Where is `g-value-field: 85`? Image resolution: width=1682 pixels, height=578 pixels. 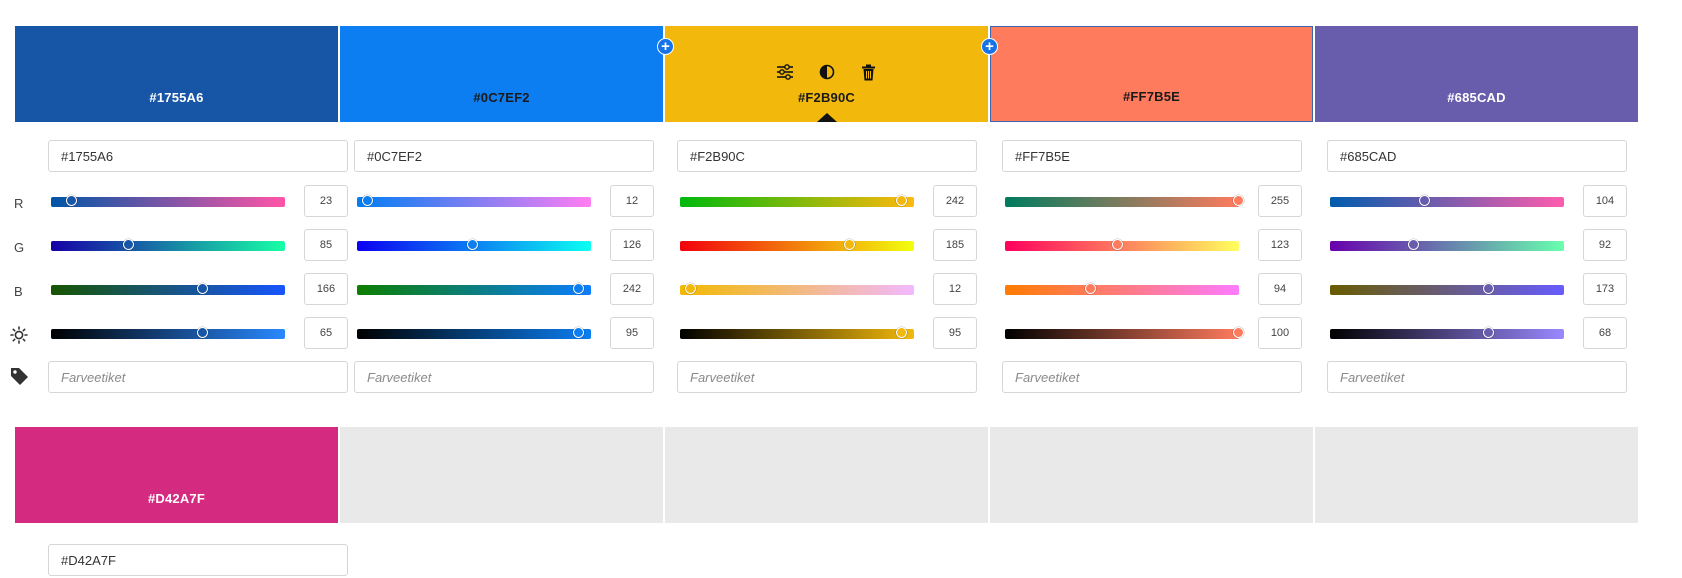 g-value-field: 85 is located at coordinates (326, 245).